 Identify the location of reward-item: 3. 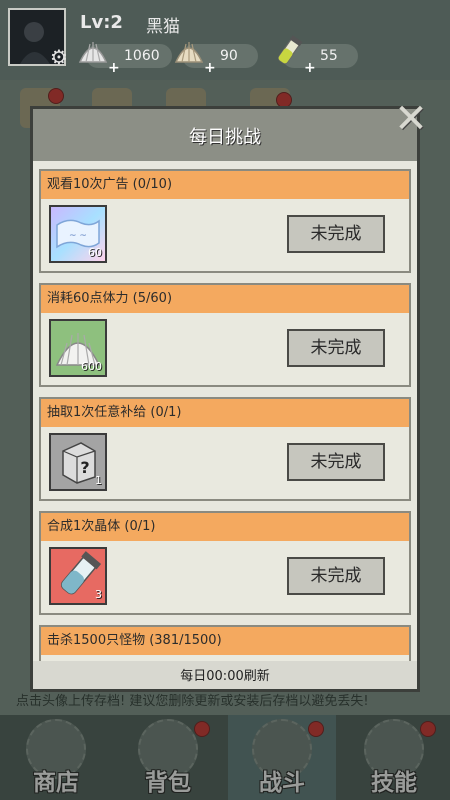
(78, 576).